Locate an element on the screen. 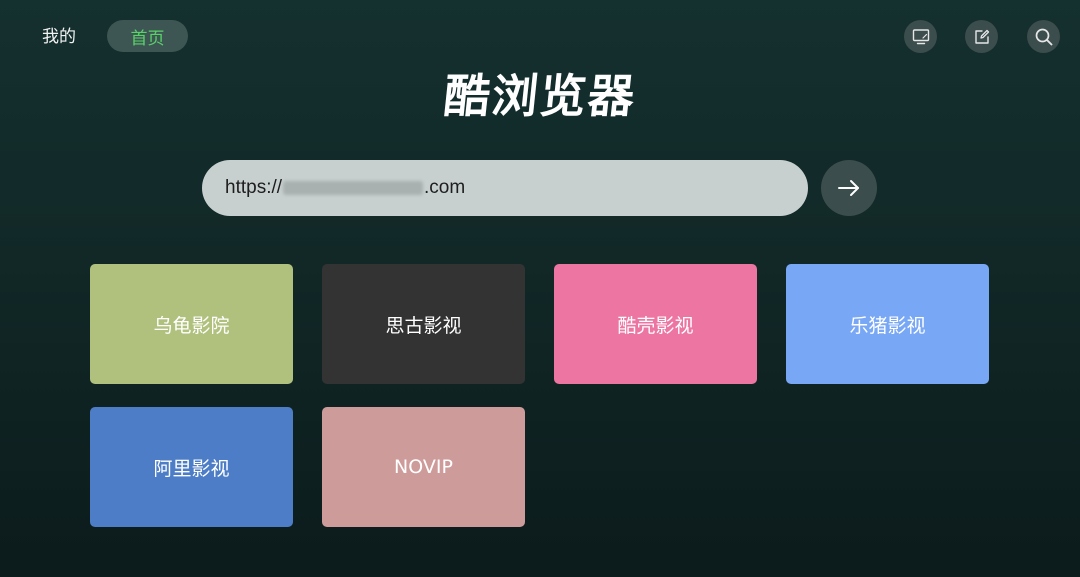 The image size is (1080, 577). tile-sigu: 思古影视 is located at coordinates (423, 324).